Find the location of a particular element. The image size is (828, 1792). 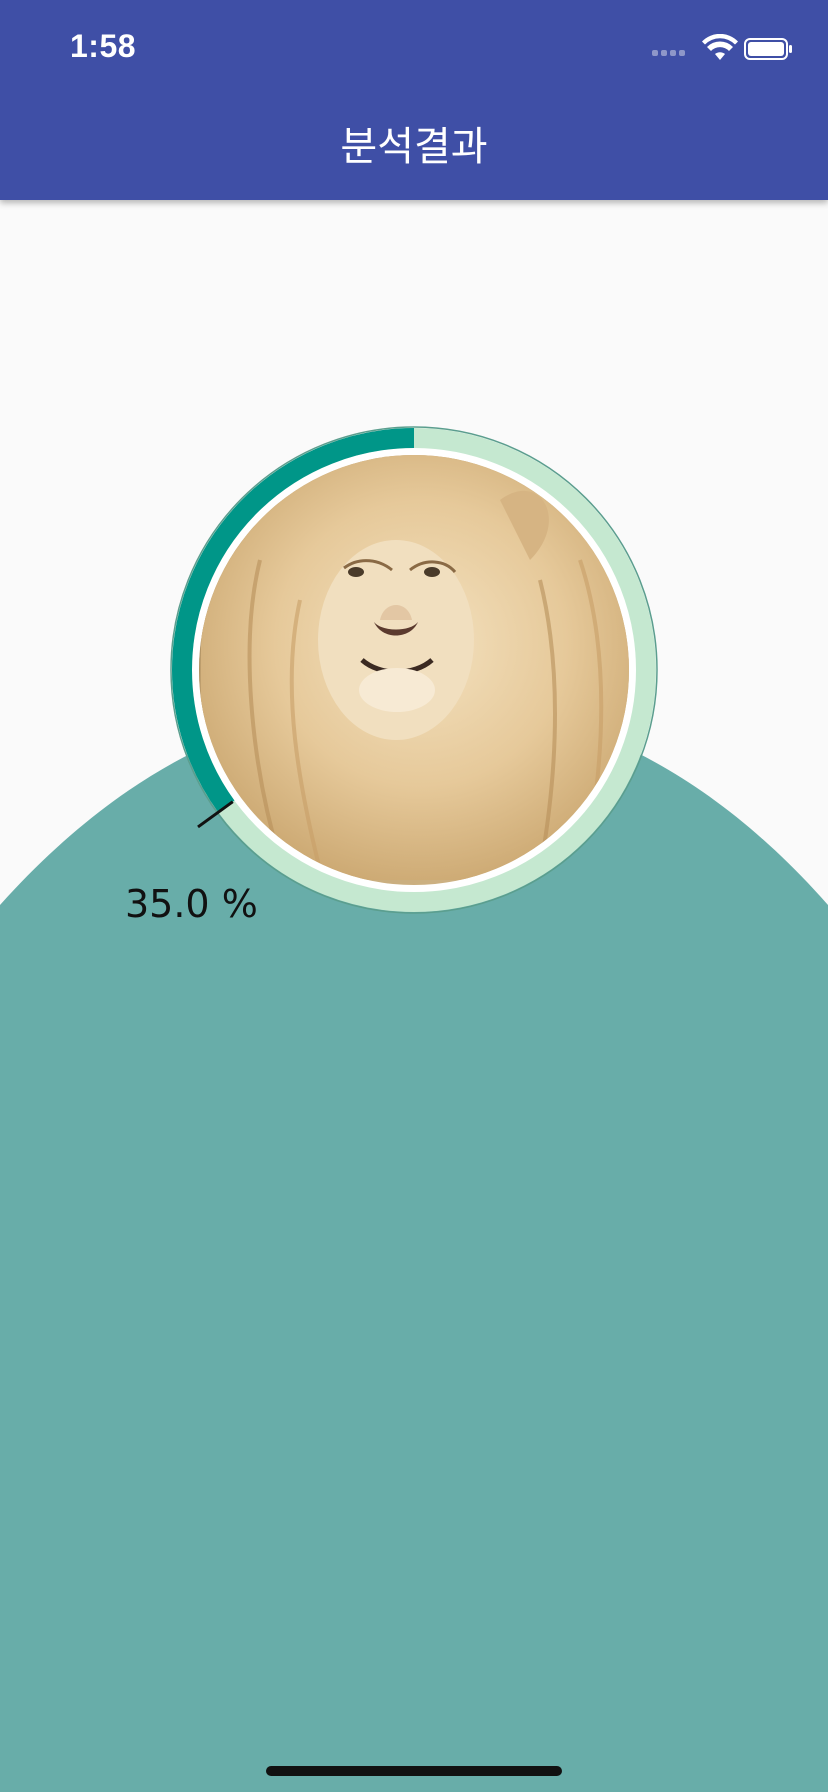

page-title: 분석결과 is located at coordinates (414, 147).